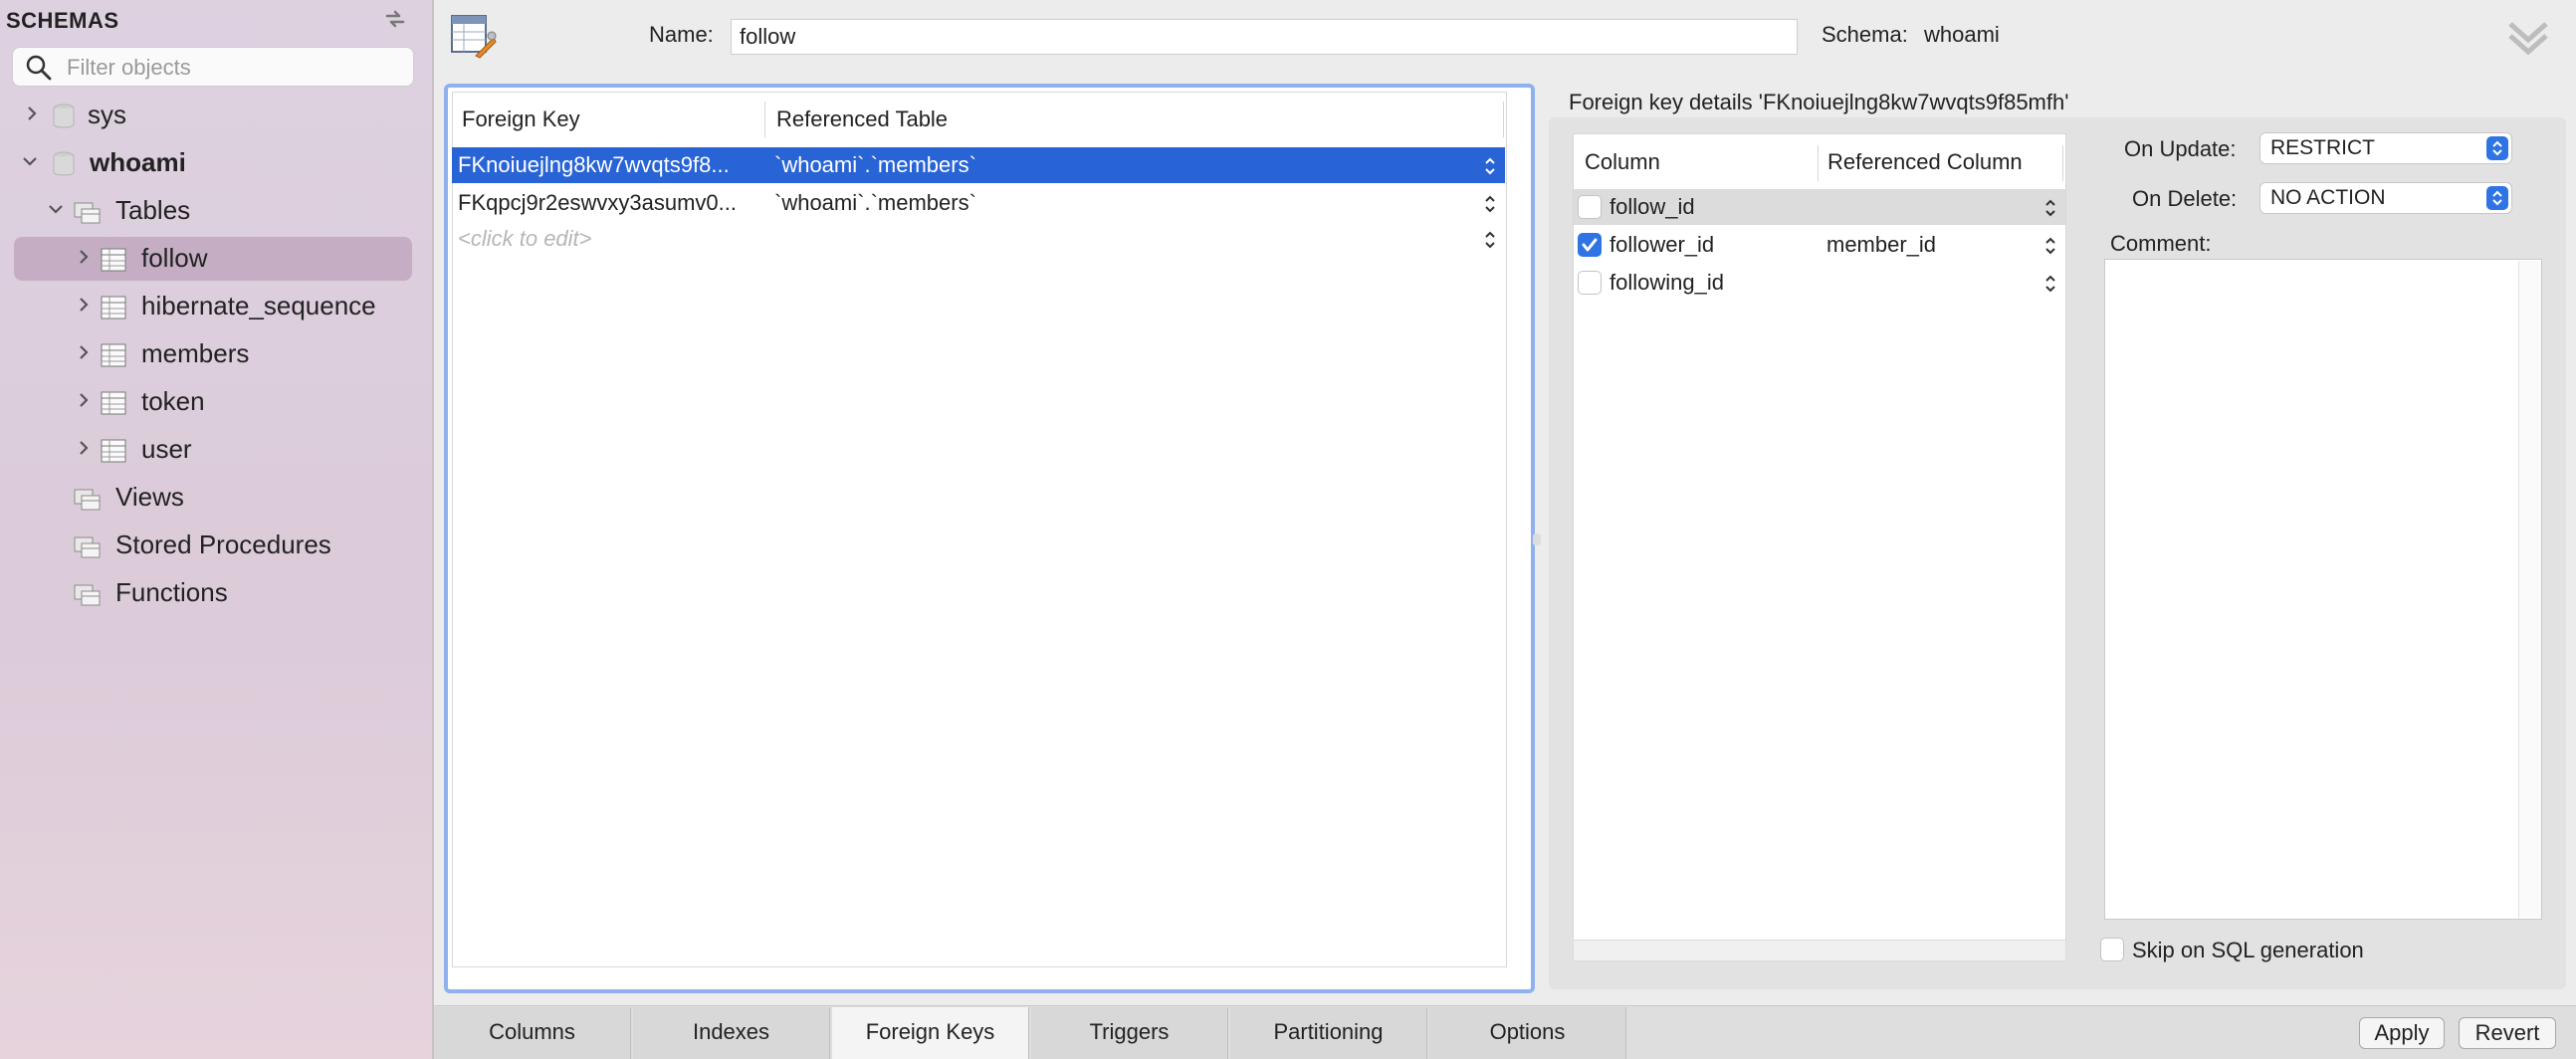 This screenshot has height=1059, width=2576. I want to click on tree-item-follow: follow, so click(216, 259).